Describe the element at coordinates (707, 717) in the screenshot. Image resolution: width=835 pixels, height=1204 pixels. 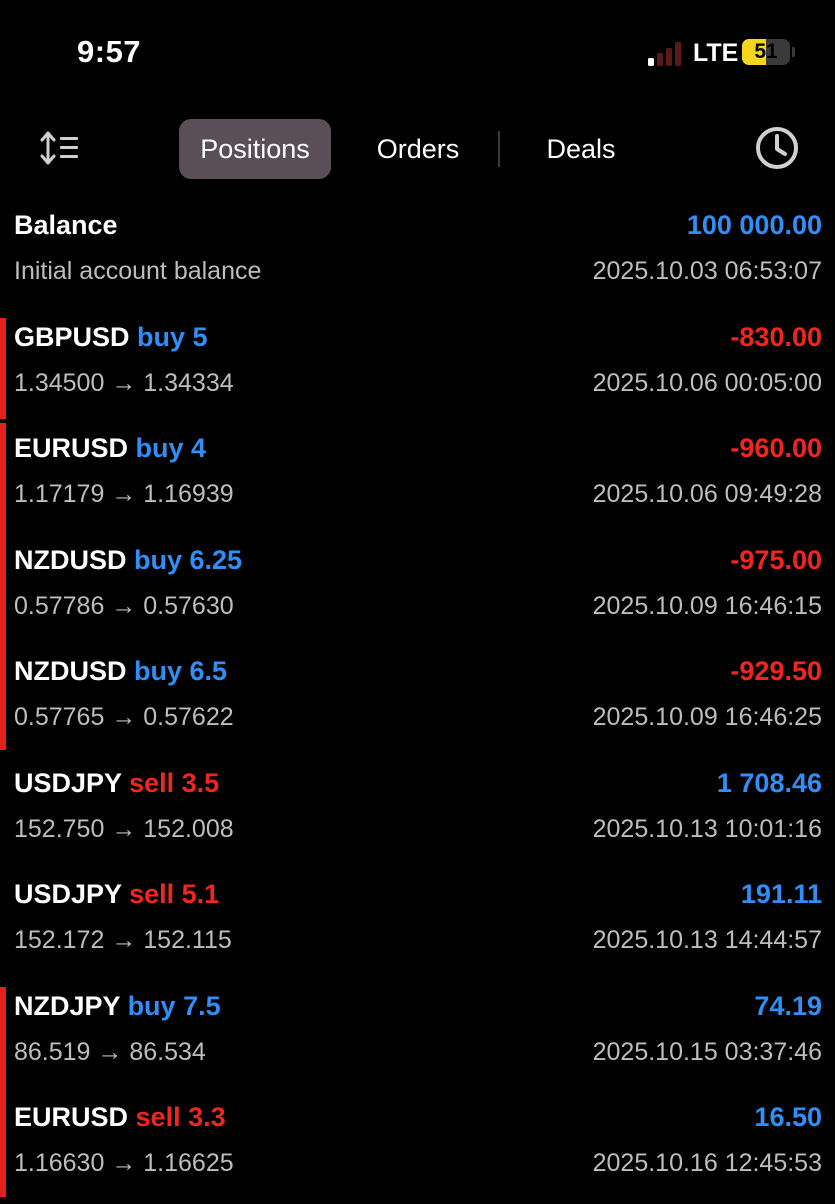
I see `deal-time: 2025.10.09 16:46:25` at that location.